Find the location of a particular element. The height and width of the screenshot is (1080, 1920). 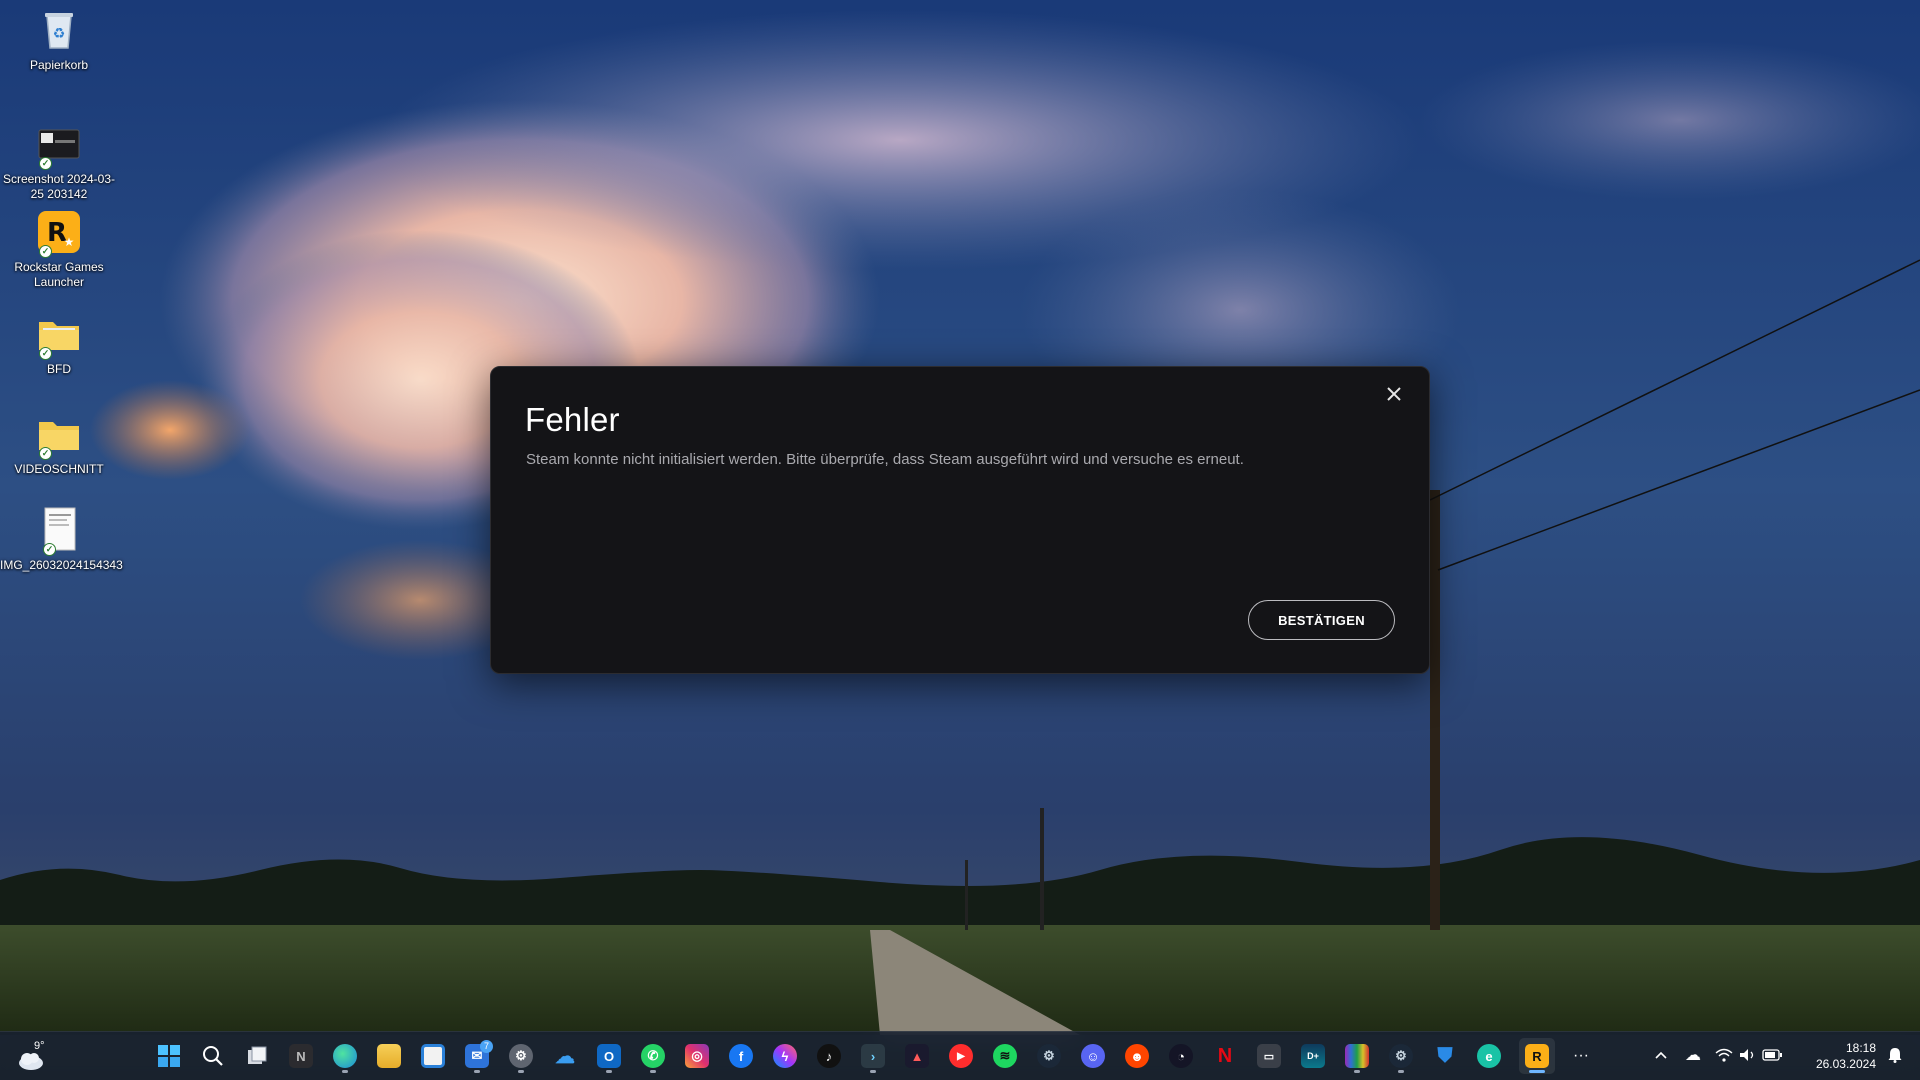

taskbar-app-edge-beta: e is located at coordinates (1489, 1056).